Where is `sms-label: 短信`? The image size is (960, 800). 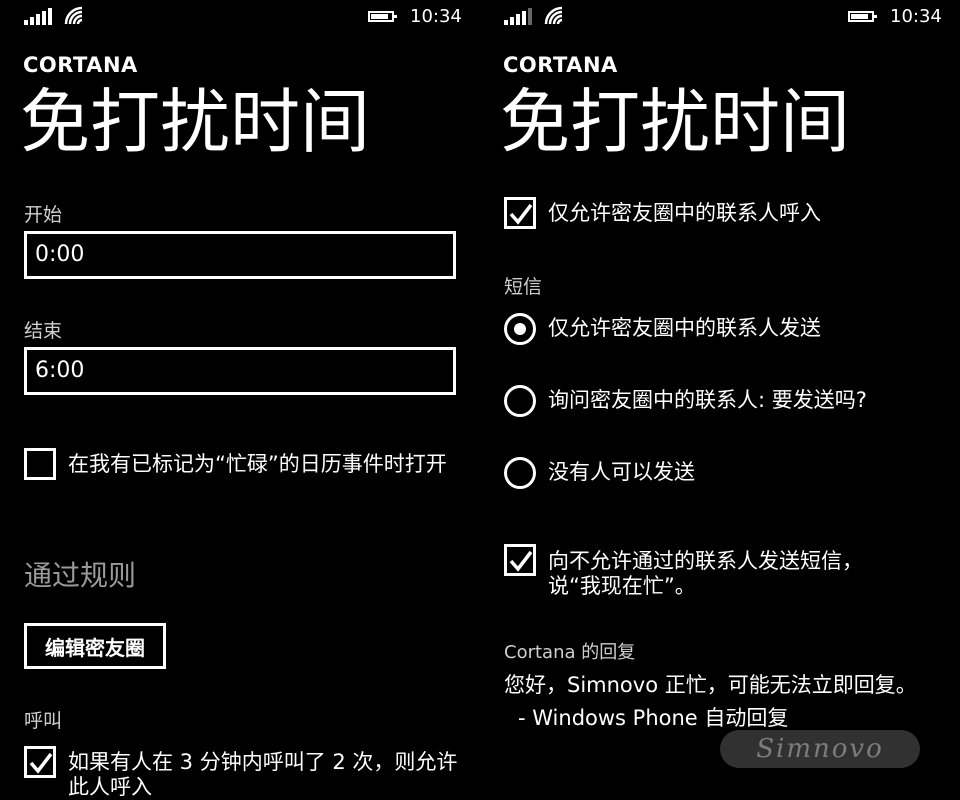 sms-label: 短信 is located at coordinates (523, 287).